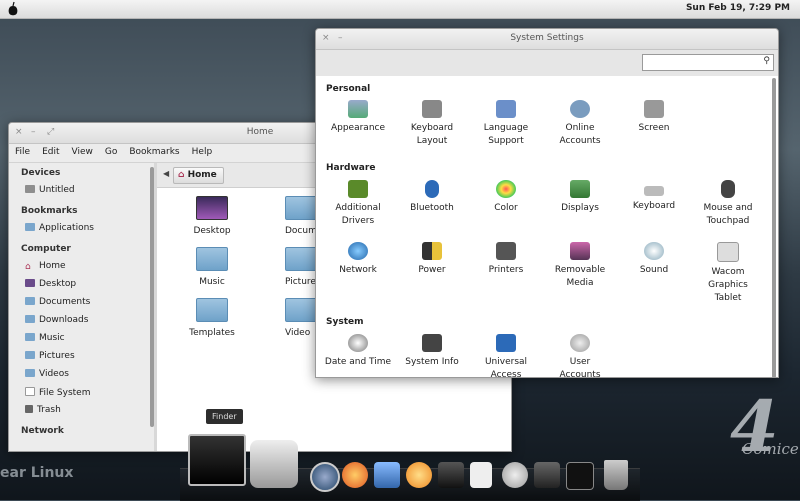  Describe the element at coordinates (358, 259) in the screenshot. I see `settings-network: Network` at that location.